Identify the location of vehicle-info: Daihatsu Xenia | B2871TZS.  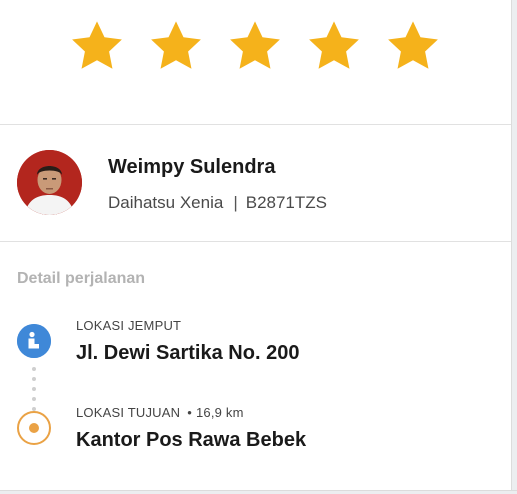
(217, 203).